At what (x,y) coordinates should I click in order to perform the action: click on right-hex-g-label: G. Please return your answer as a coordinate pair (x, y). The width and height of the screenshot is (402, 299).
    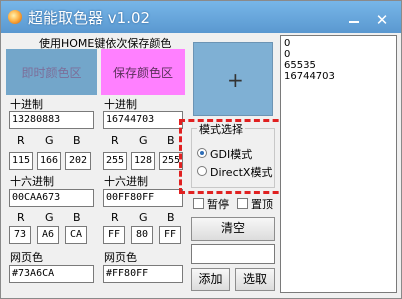
    Looking at the image, I should click on (143, 217).